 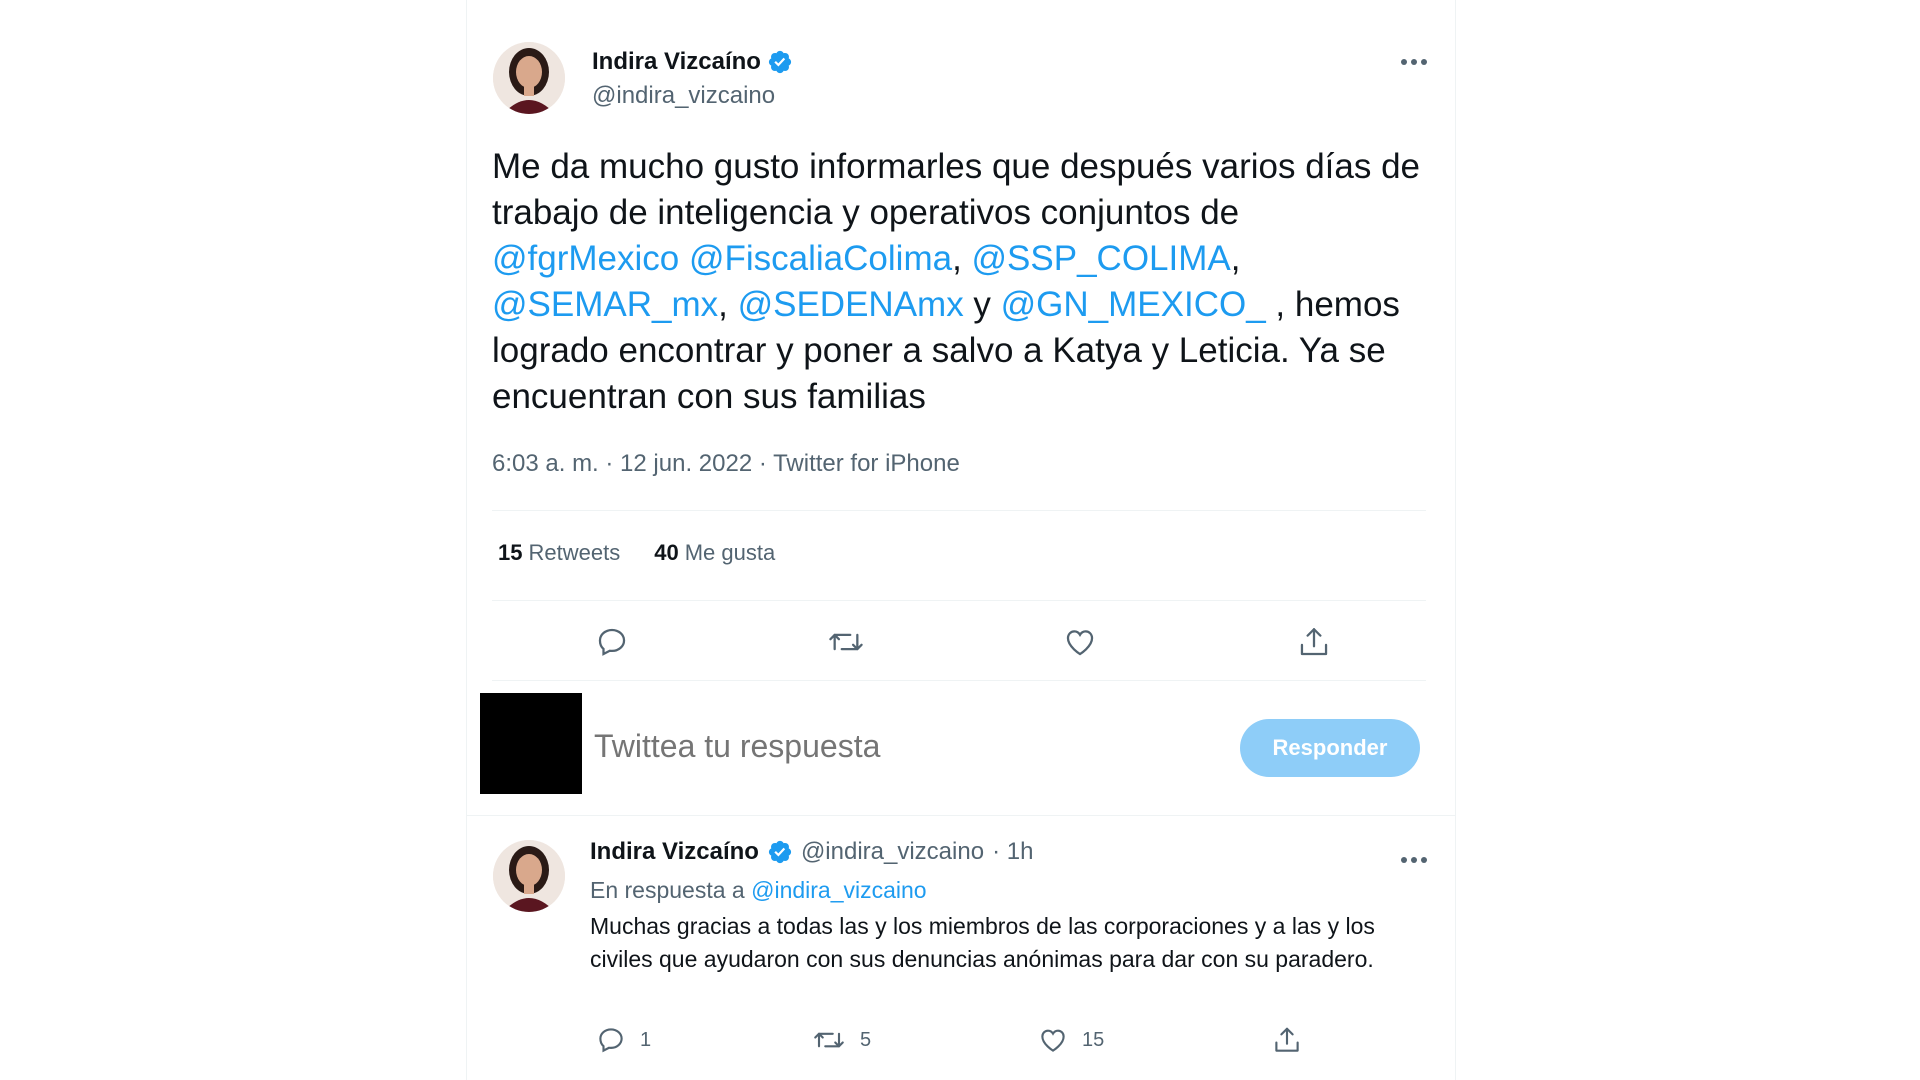 I want to click on author-handle: @indira_vizcaino, so click(x=683, y=96).